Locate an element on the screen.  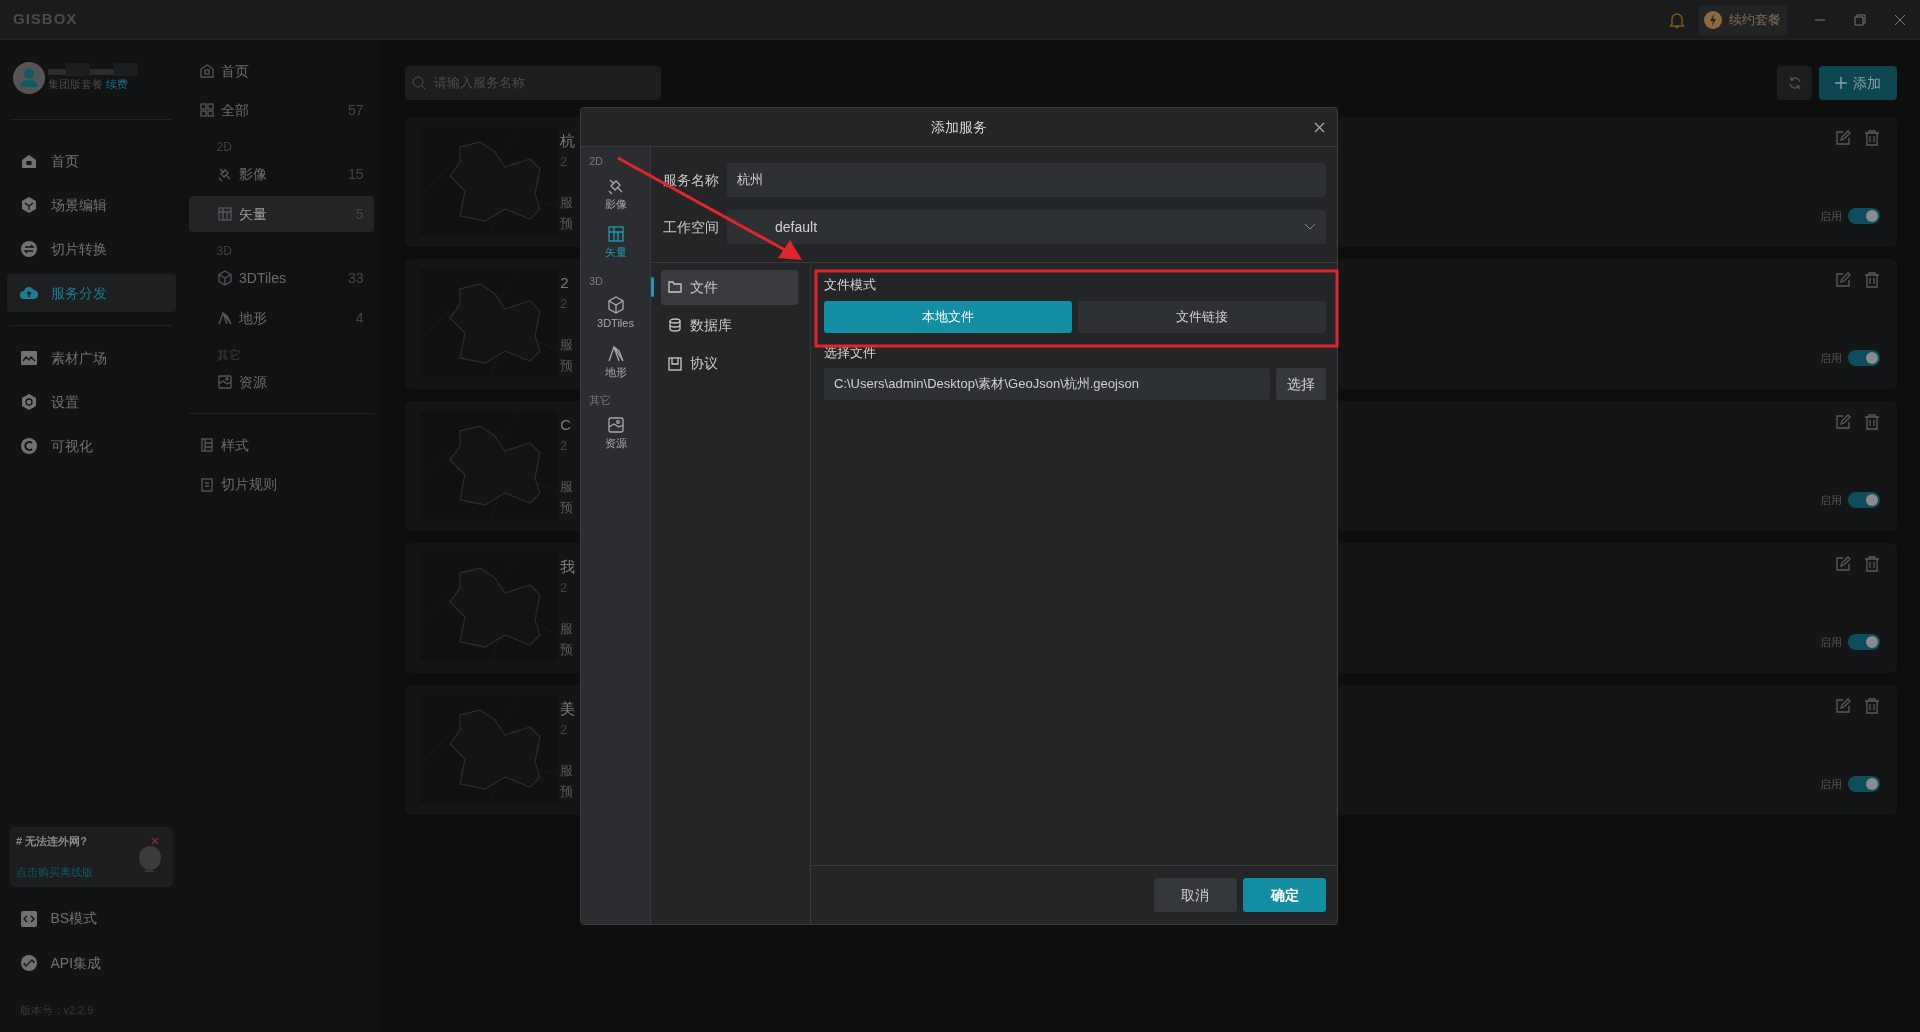
chart-circle-icon is located at coordinates (28, 446).